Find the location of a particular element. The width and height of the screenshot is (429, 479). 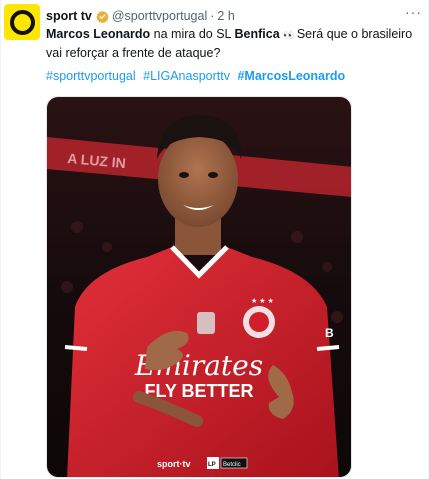

tweet-header: sport tv @sporttvportugal · 2 h is located at coordinates (140, 16).